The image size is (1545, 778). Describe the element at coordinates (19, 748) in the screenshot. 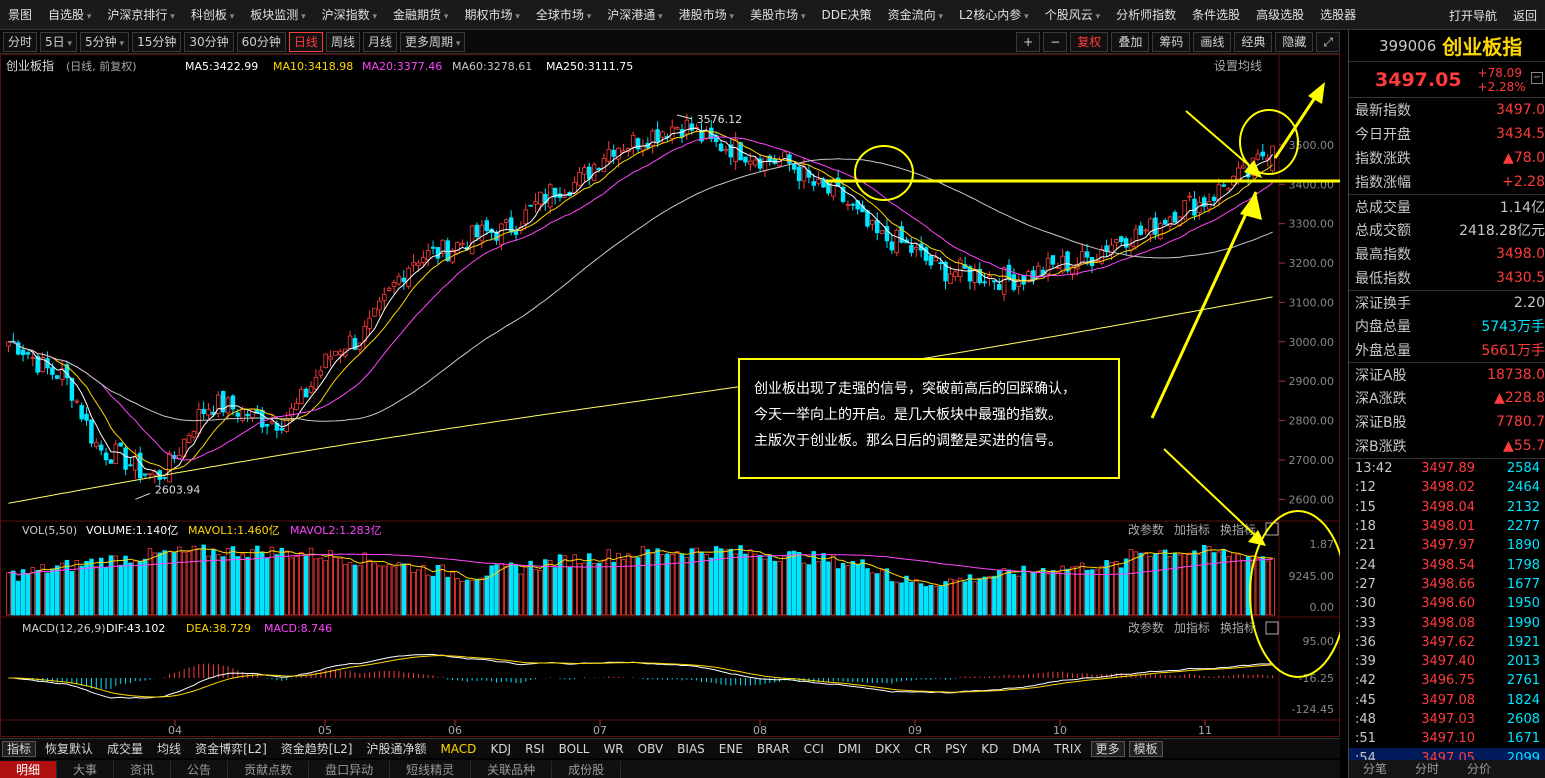

I see `indicator-tab-0: 指标` at that location.